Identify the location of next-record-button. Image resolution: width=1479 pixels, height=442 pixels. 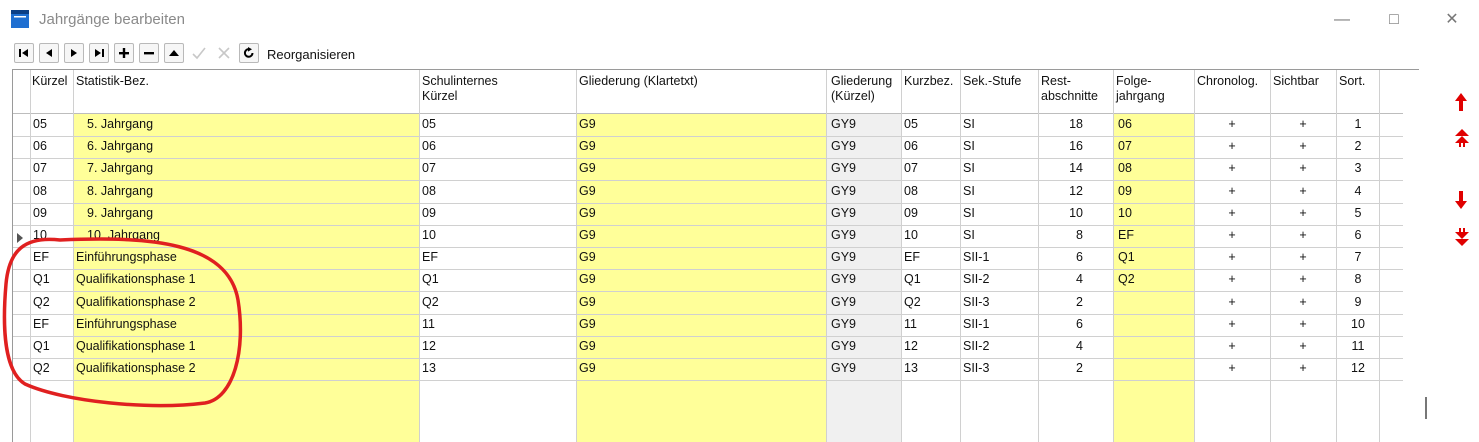
(74, 53).